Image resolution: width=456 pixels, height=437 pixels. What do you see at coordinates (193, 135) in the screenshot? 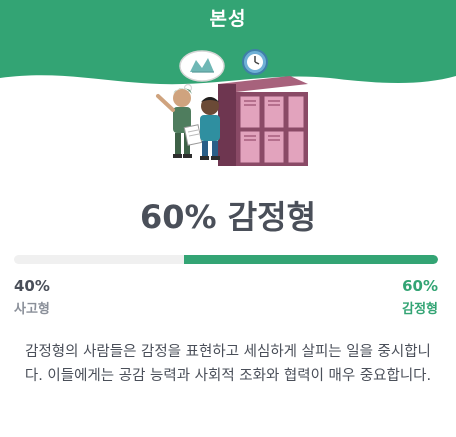
I see `paper-icon` at bounding box center [193, 135].